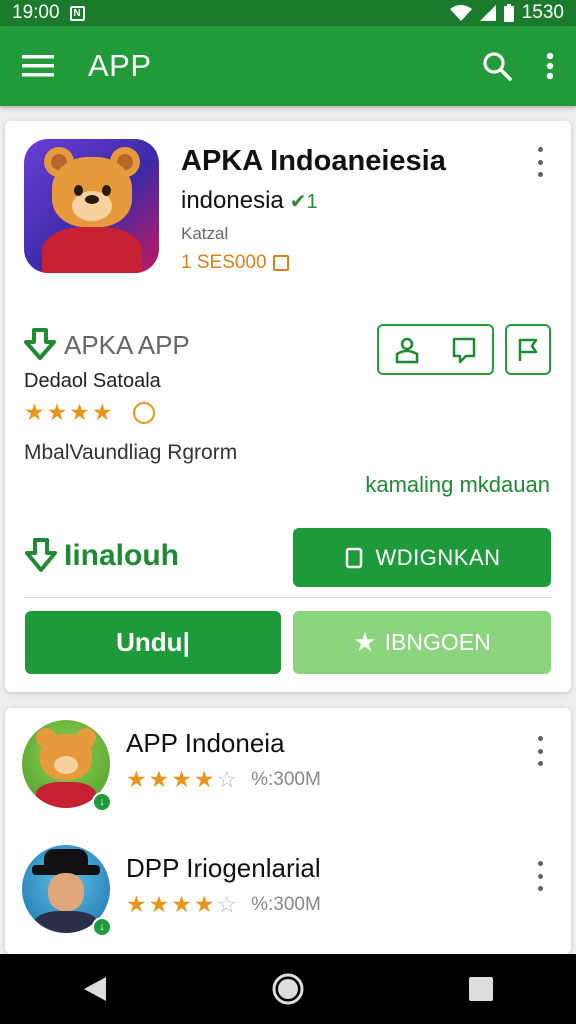  What do you see at coordinates (303, 202) in the screenshot?
I see `app-version: ✔1` at bounding box center [303, 202].